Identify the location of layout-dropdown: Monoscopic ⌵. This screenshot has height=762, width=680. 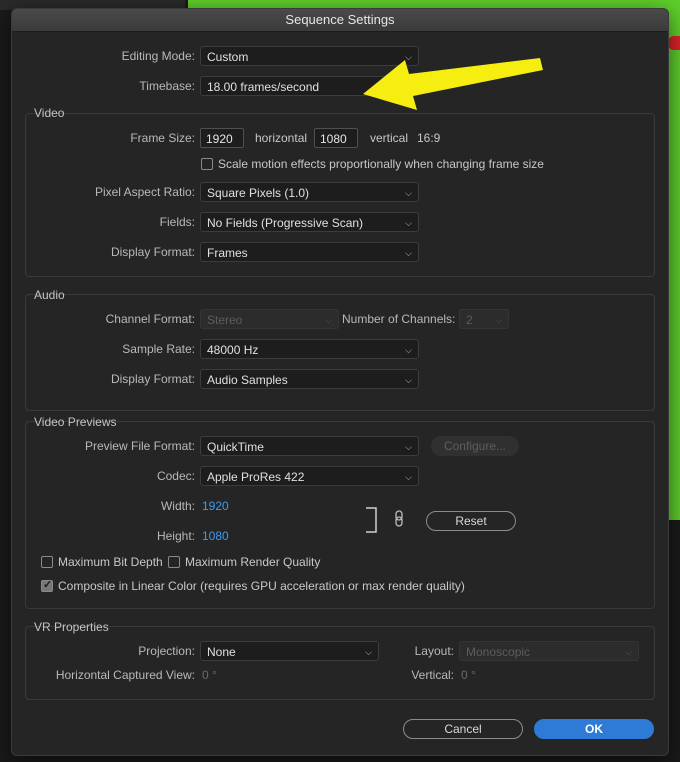
(549, 651).